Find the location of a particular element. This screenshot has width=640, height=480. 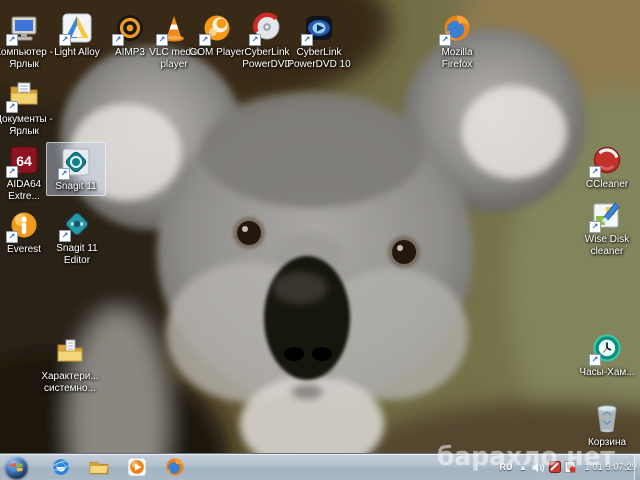

icon-label: Everest is located at coordinates (24, 249).